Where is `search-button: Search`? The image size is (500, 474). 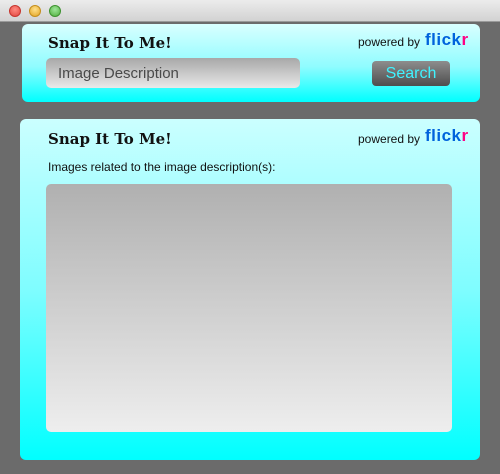 search-button: Search is located at coordinates (411, 73).